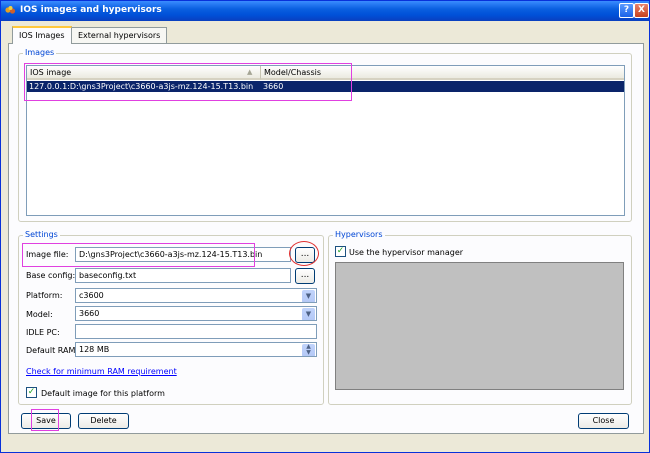 The image size is (650, 453). What do you see at coordinates (308, 350) in the screenshot?
I see `spin-updown-icon: ▲ ▼` at bounding box center [308, 350].